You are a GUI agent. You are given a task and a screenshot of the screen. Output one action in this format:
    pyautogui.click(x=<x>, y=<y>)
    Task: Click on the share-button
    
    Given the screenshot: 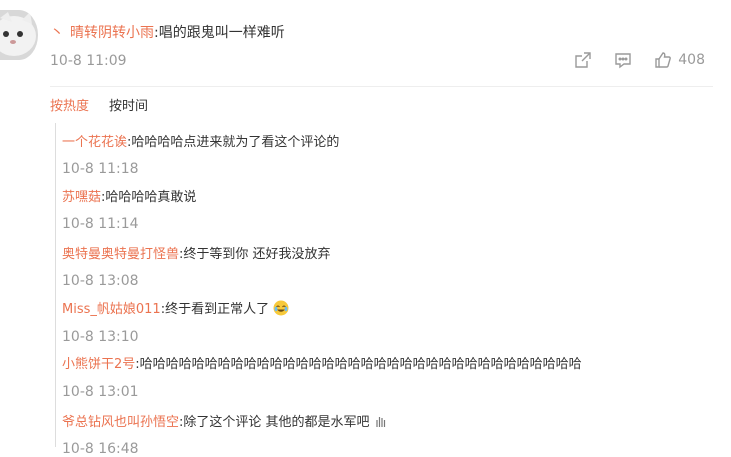 What is the action you would take?
    pyautogui.click(x=583, y=60)
    